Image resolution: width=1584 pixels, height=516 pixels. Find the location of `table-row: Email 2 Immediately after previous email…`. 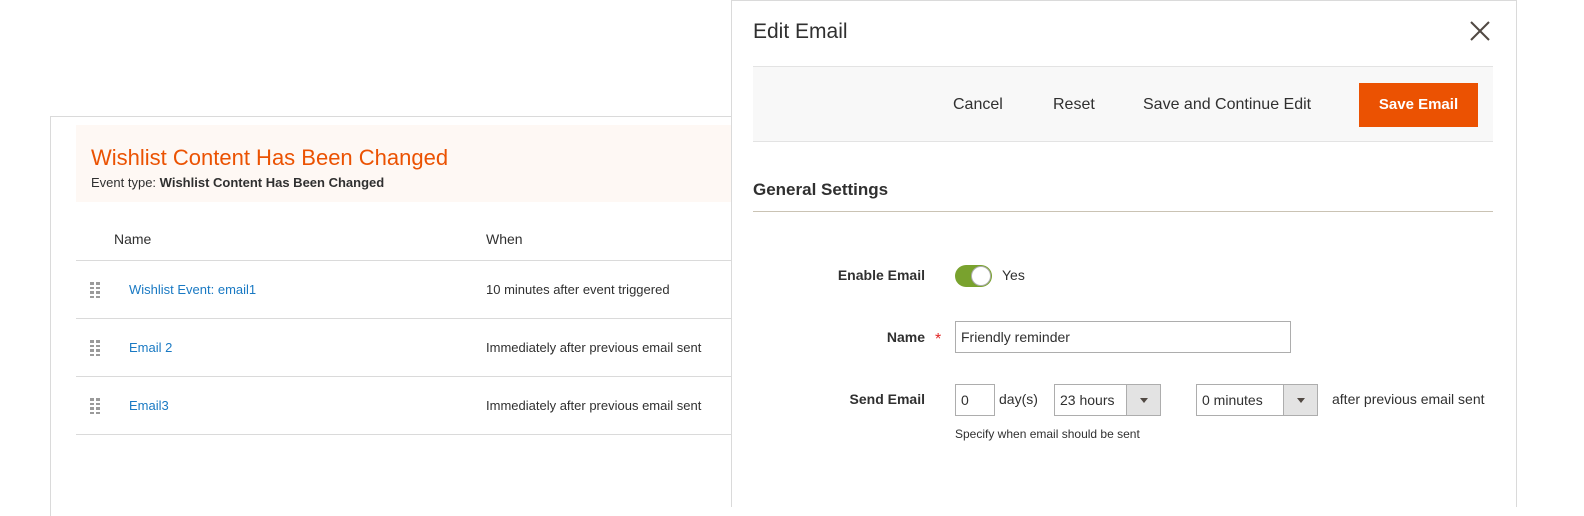

table-row: Email 2 Immediately after previous email… is located at coordinates (426, 348).